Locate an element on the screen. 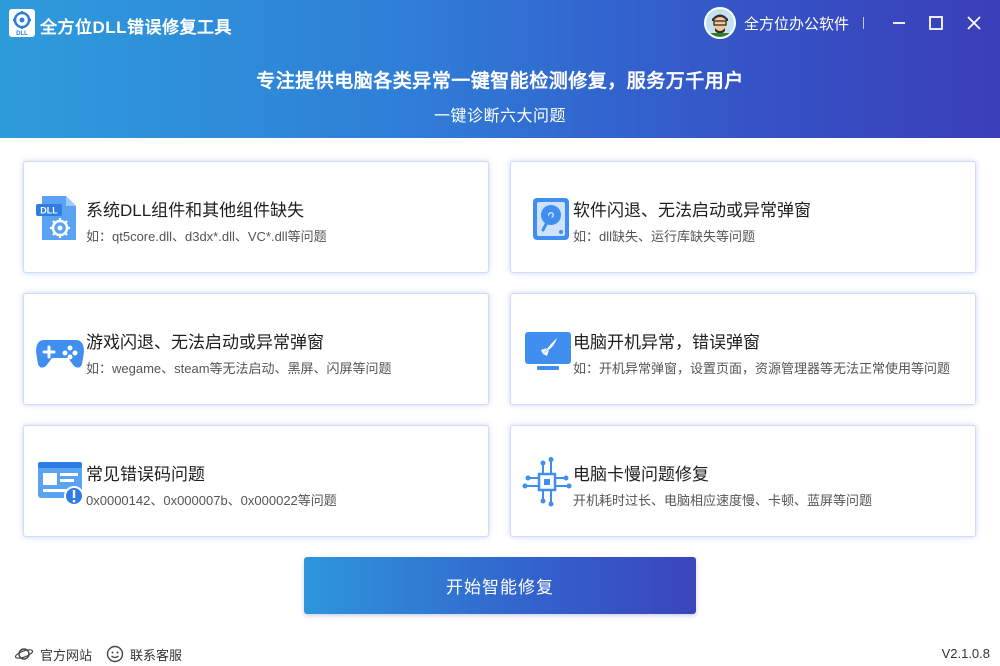 The height and width of the screenshot is (666, 1000). card-description: 如：开机异常弹窗，设置页面，资源管理器等无法正常使用等问题 is located at coordinates (762, 368).